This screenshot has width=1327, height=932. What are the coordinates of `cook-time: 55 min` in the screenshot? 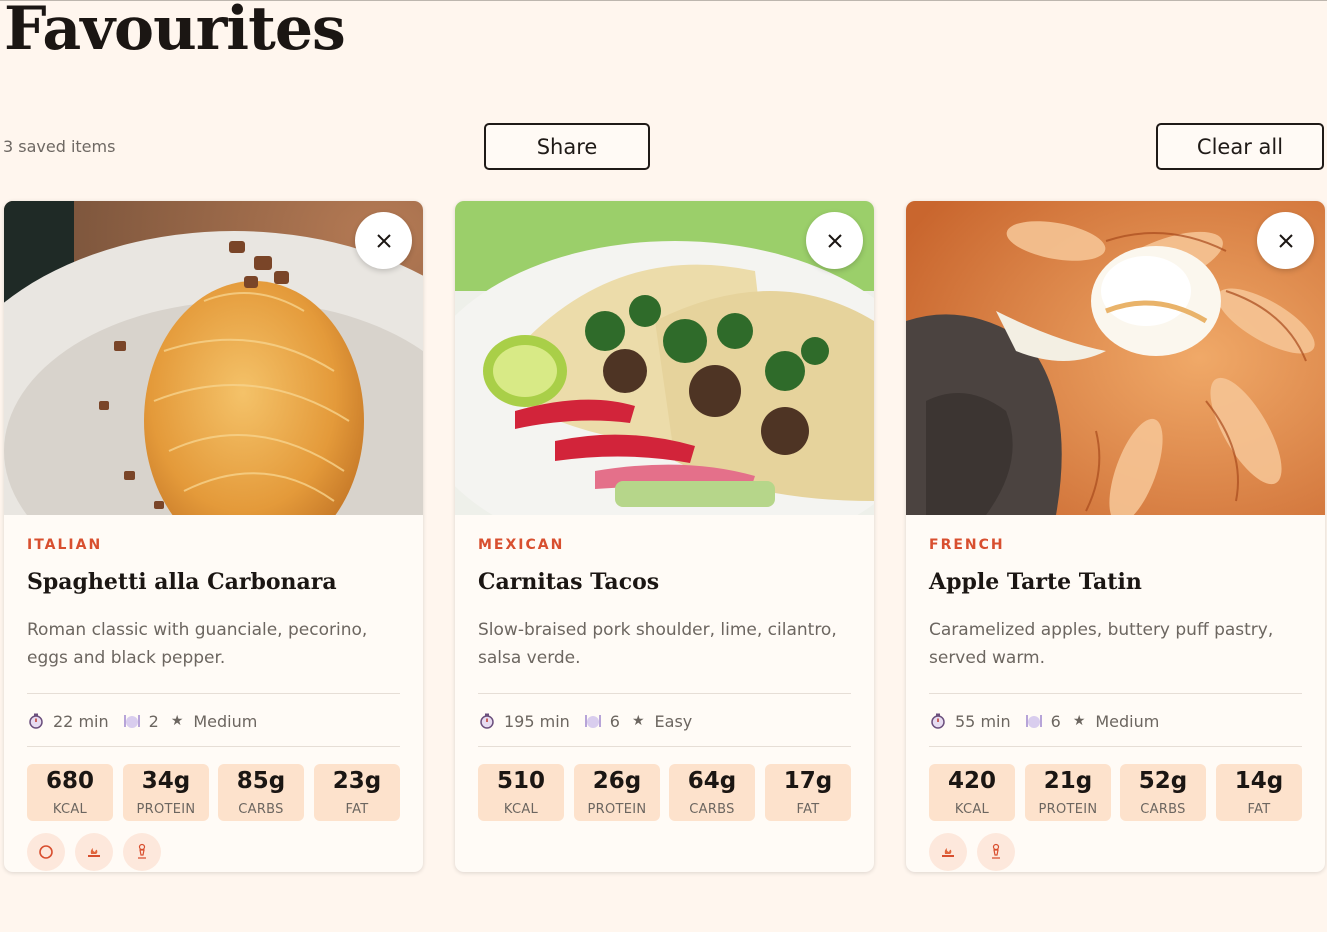 It's located at (983, 721).